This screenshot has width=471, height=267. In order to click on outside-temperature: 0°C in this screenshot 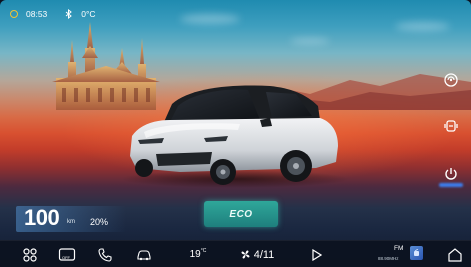, I will do `click(88, 14)`.